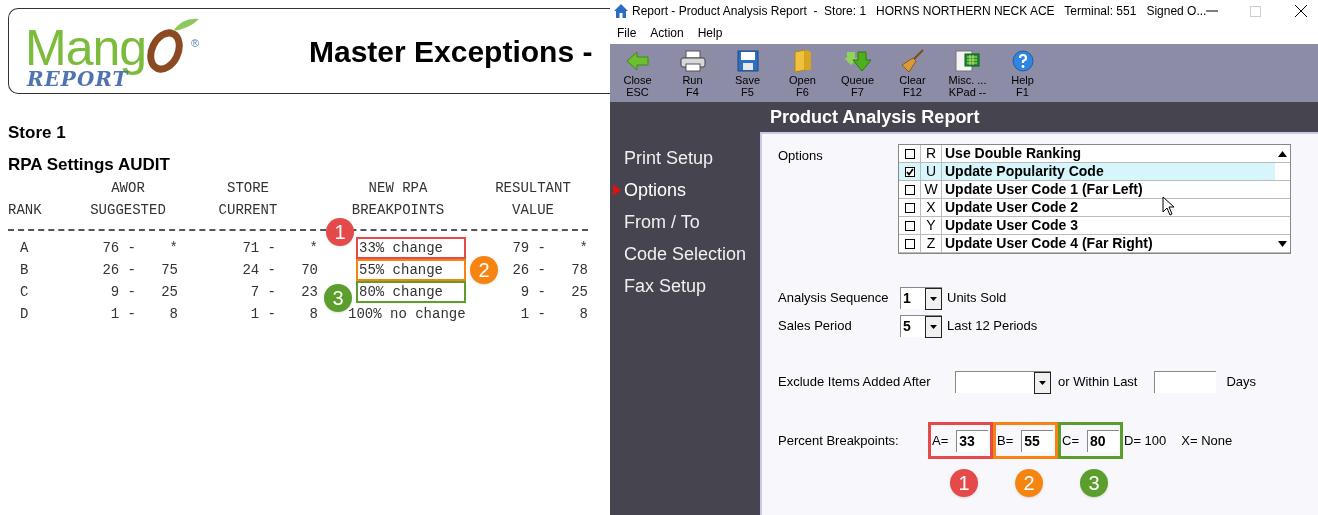  I want to click on column-heading: STORE, so click(248, 188).